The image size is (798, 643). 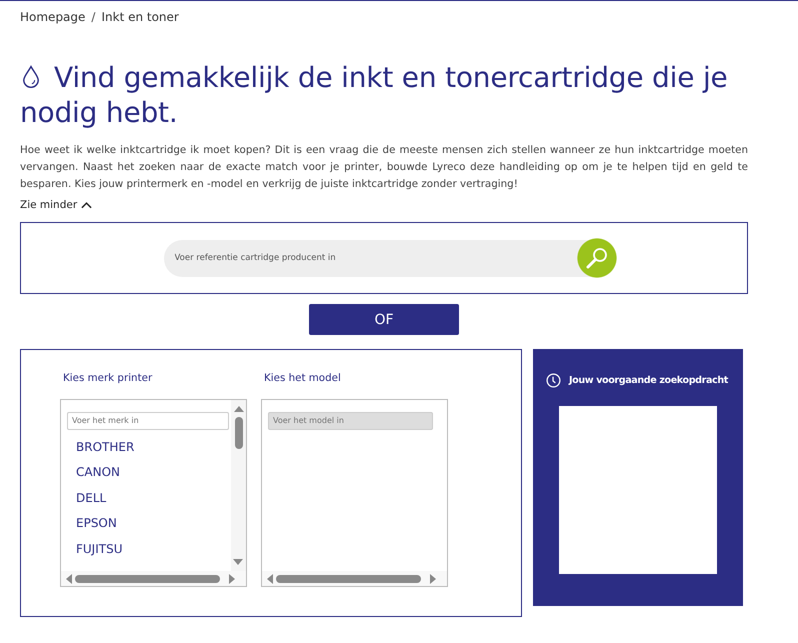 I want to click on toggle-link: Zie minder, so click(x=56, y=205).